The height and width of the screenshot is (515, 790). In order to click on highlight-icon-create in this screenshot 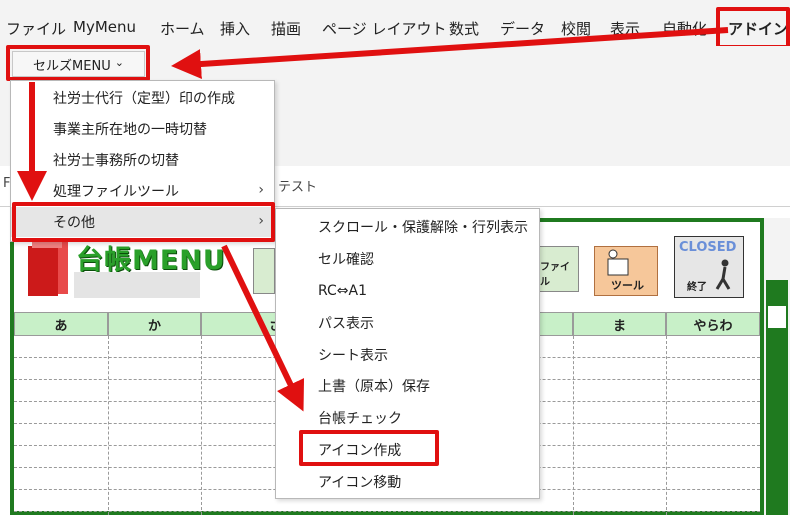, I will do `click(369, 448)`.